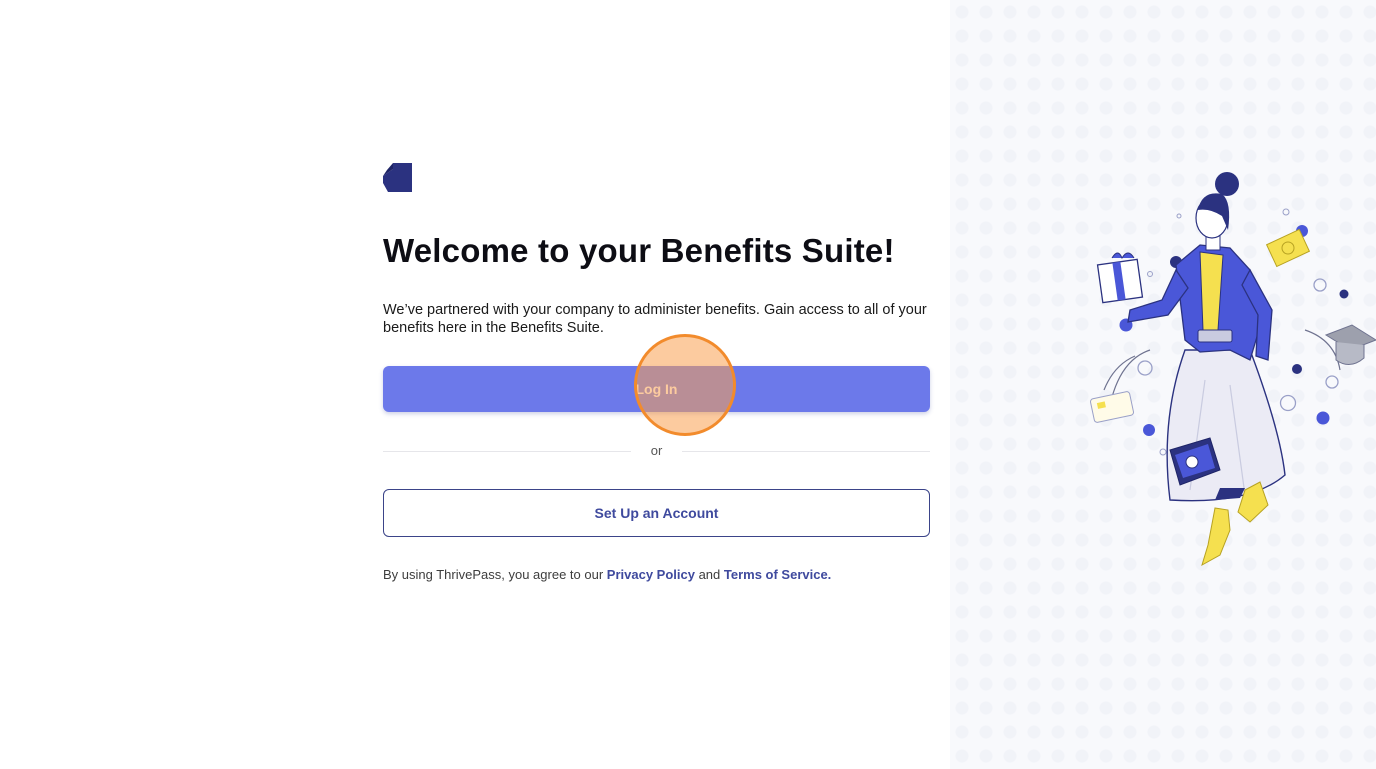 Image resolution: width=1376 pixels, height=769 pixels. Describe the element at coordinates (639, 250) in the screenshot. I see `page-title: Welcome to your Benefits Suite!` at that location.